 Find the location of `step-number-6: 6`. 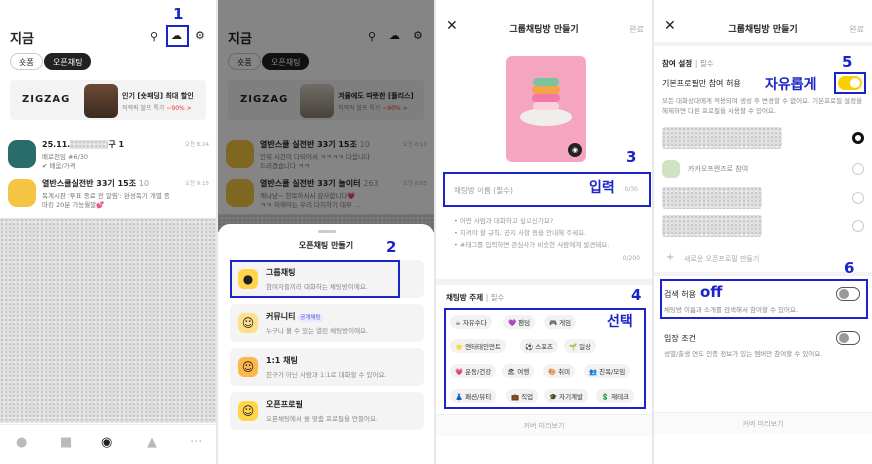

step-number-6: 6 is located at coordinates (849, 268).